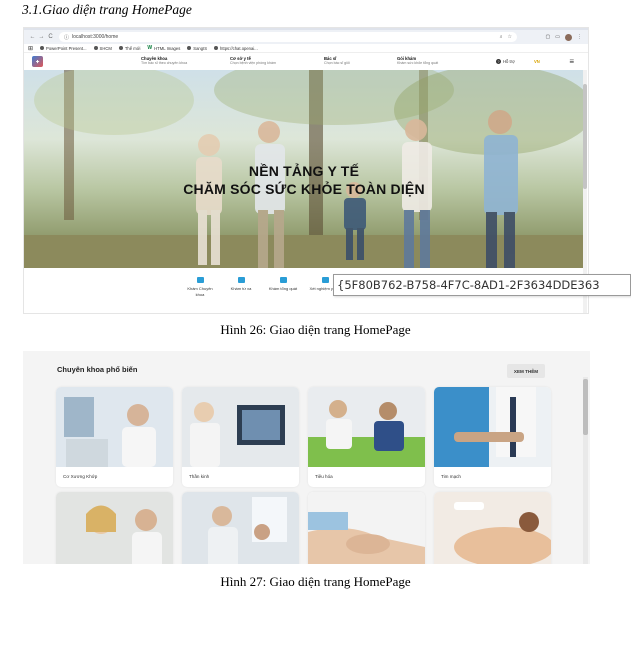 Image resolution: width=631 pixels, height=646 pixels. I want to click on address-url: localhost:3000/home, so click(95, 37).